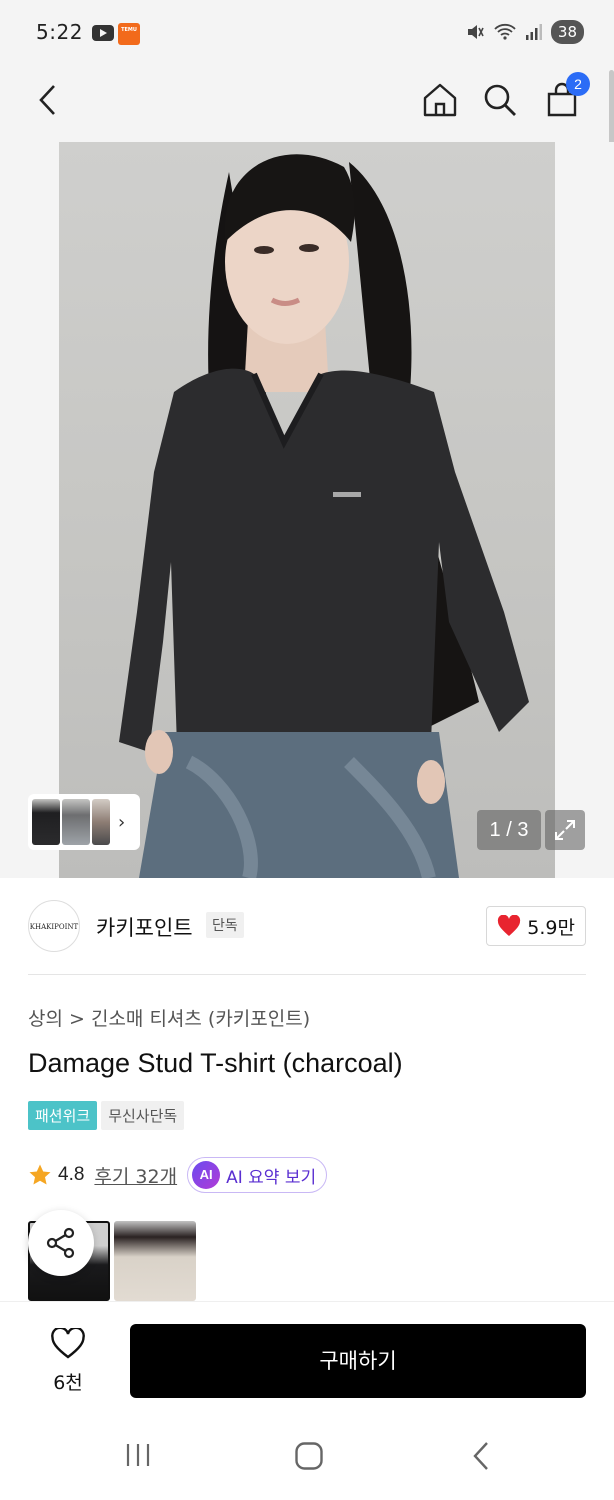 The width and height of the screenshot is (614, 1500). I want to click on wifi-icon, so click(505, 31).